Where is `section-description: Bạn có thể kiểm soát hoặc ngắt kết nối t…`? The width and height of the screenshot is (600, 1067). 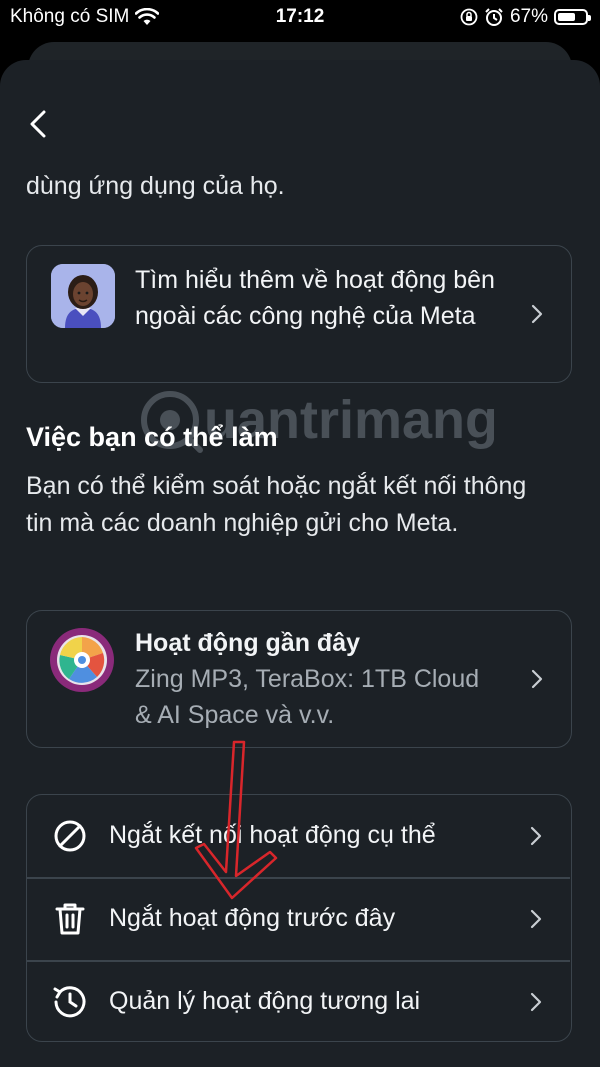
section-description: Bạn có thể kiểm soát hoặc ngắt kết nối t… is located at coordinates (276, 504).